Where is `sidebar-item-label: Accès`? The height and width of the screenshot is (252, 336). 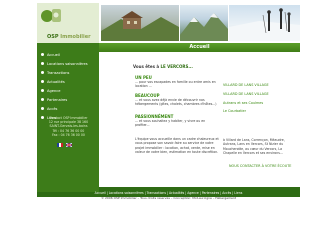
sidebar-item-label: Accès is located at coordinates (52, 108).